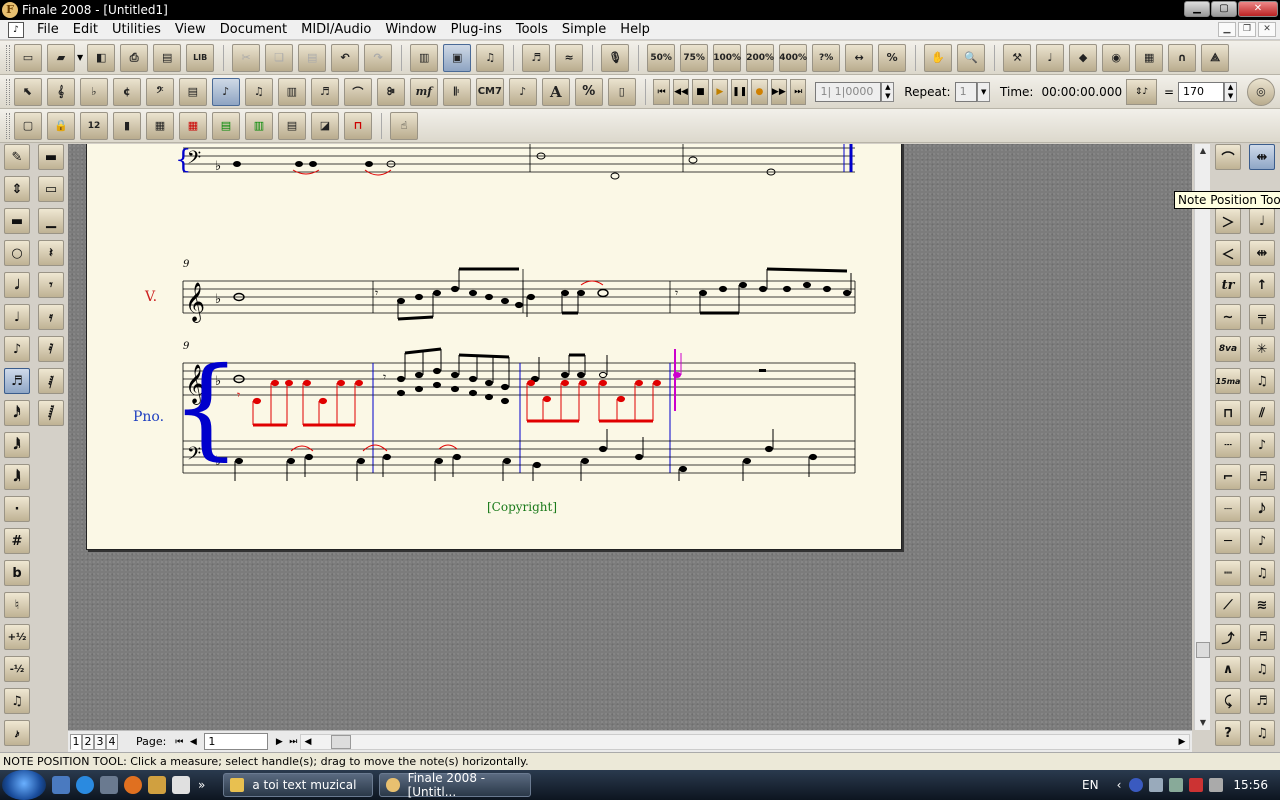 This screenshot has height=800, width=1280. I want to click on taskbar-folder-item: a toi text muzical, so click(298, 785).